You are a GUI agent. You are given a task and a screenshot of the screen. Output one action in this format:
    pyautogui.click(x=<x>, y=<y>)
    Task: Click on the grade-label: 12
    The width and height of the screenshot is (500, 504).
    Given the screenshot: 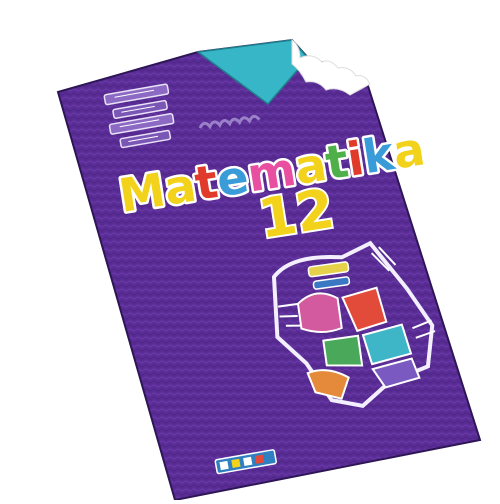 What is the action you would take?
    pyautogui.click(x=296, y=214)
    